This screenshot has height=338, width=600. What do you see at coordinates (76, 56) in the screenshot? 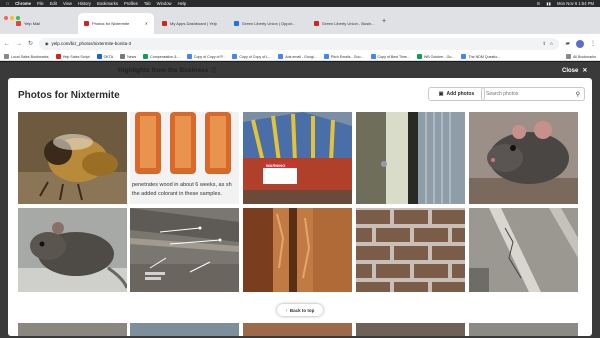
I see `bookmark-label: Yelp Sales Script` at bounding box center [76, 56].